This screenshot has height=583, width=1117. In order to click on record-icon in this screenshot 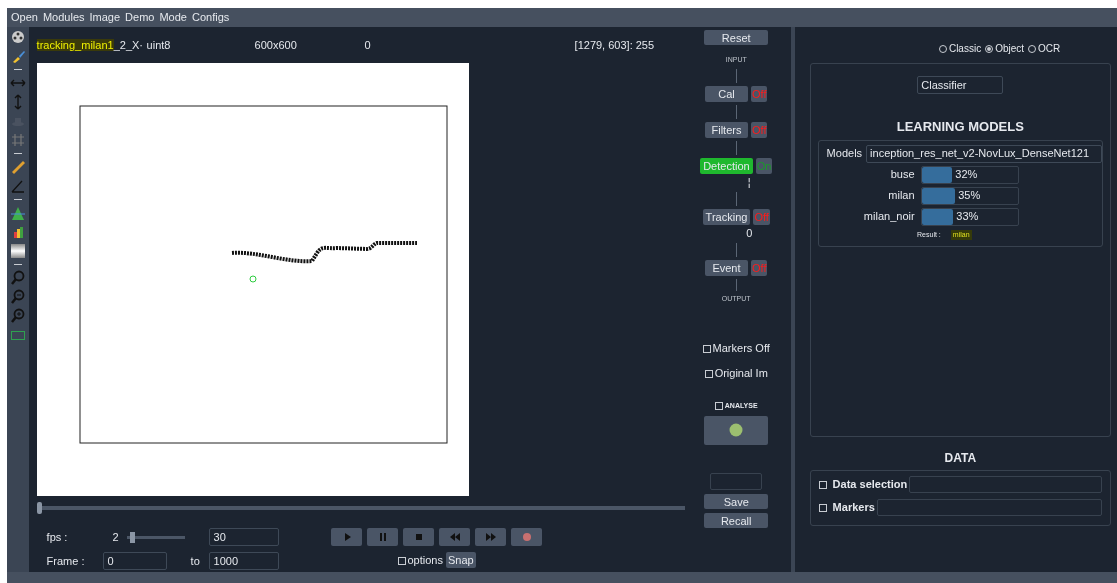, I will do `click(526, 537)`.